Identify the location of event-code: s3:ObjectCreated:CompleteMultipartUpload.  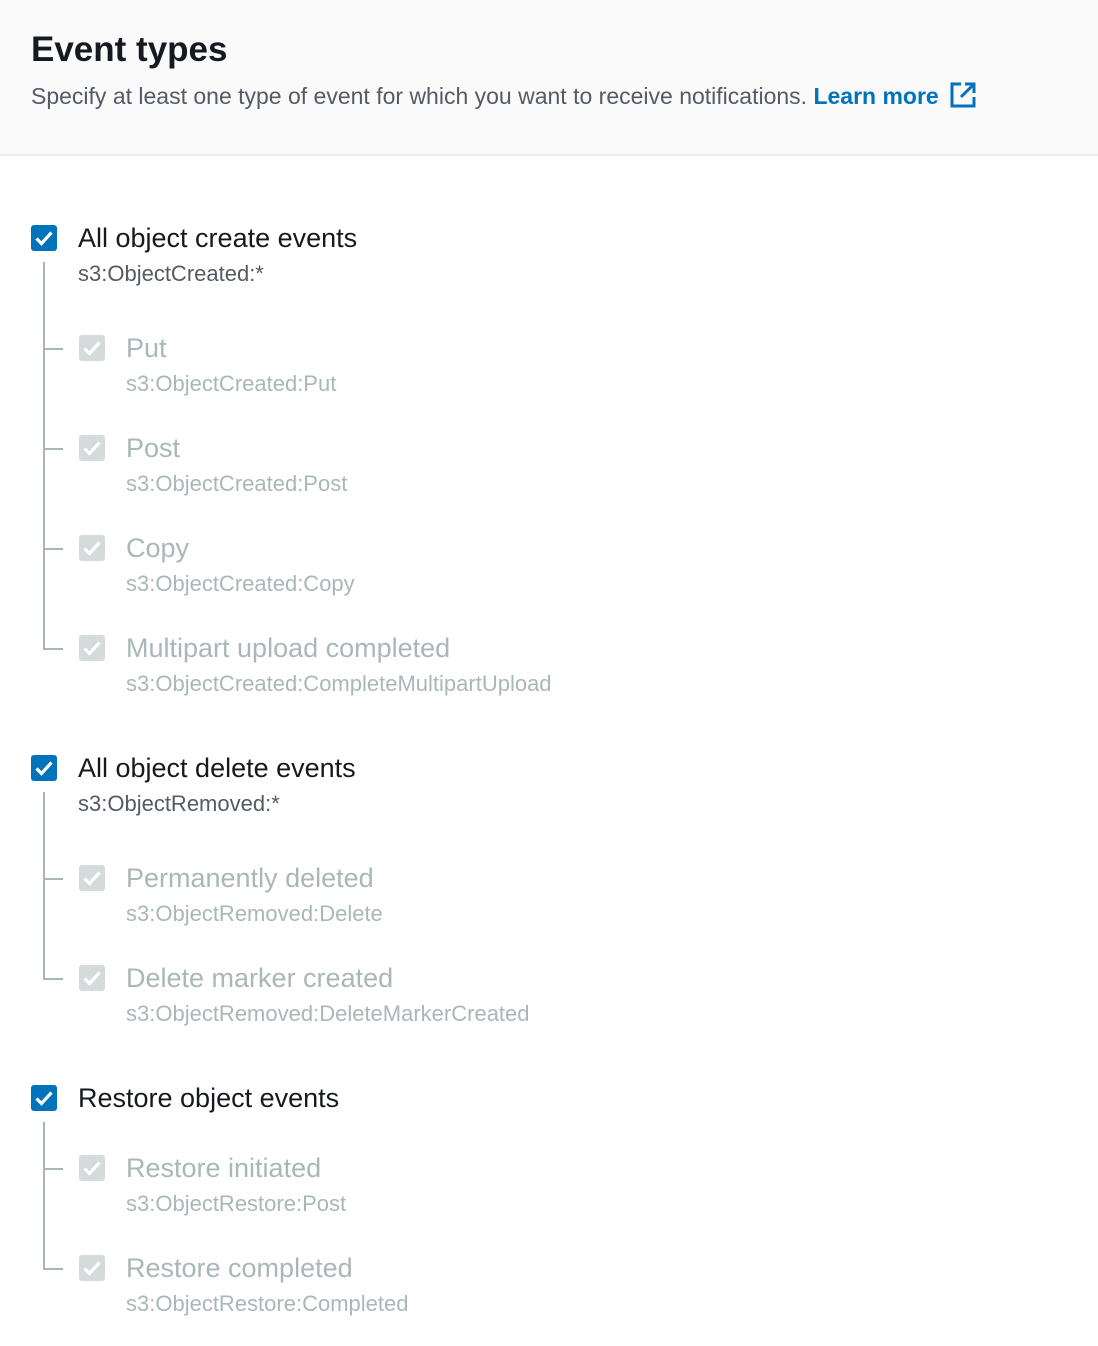
(339, 683).